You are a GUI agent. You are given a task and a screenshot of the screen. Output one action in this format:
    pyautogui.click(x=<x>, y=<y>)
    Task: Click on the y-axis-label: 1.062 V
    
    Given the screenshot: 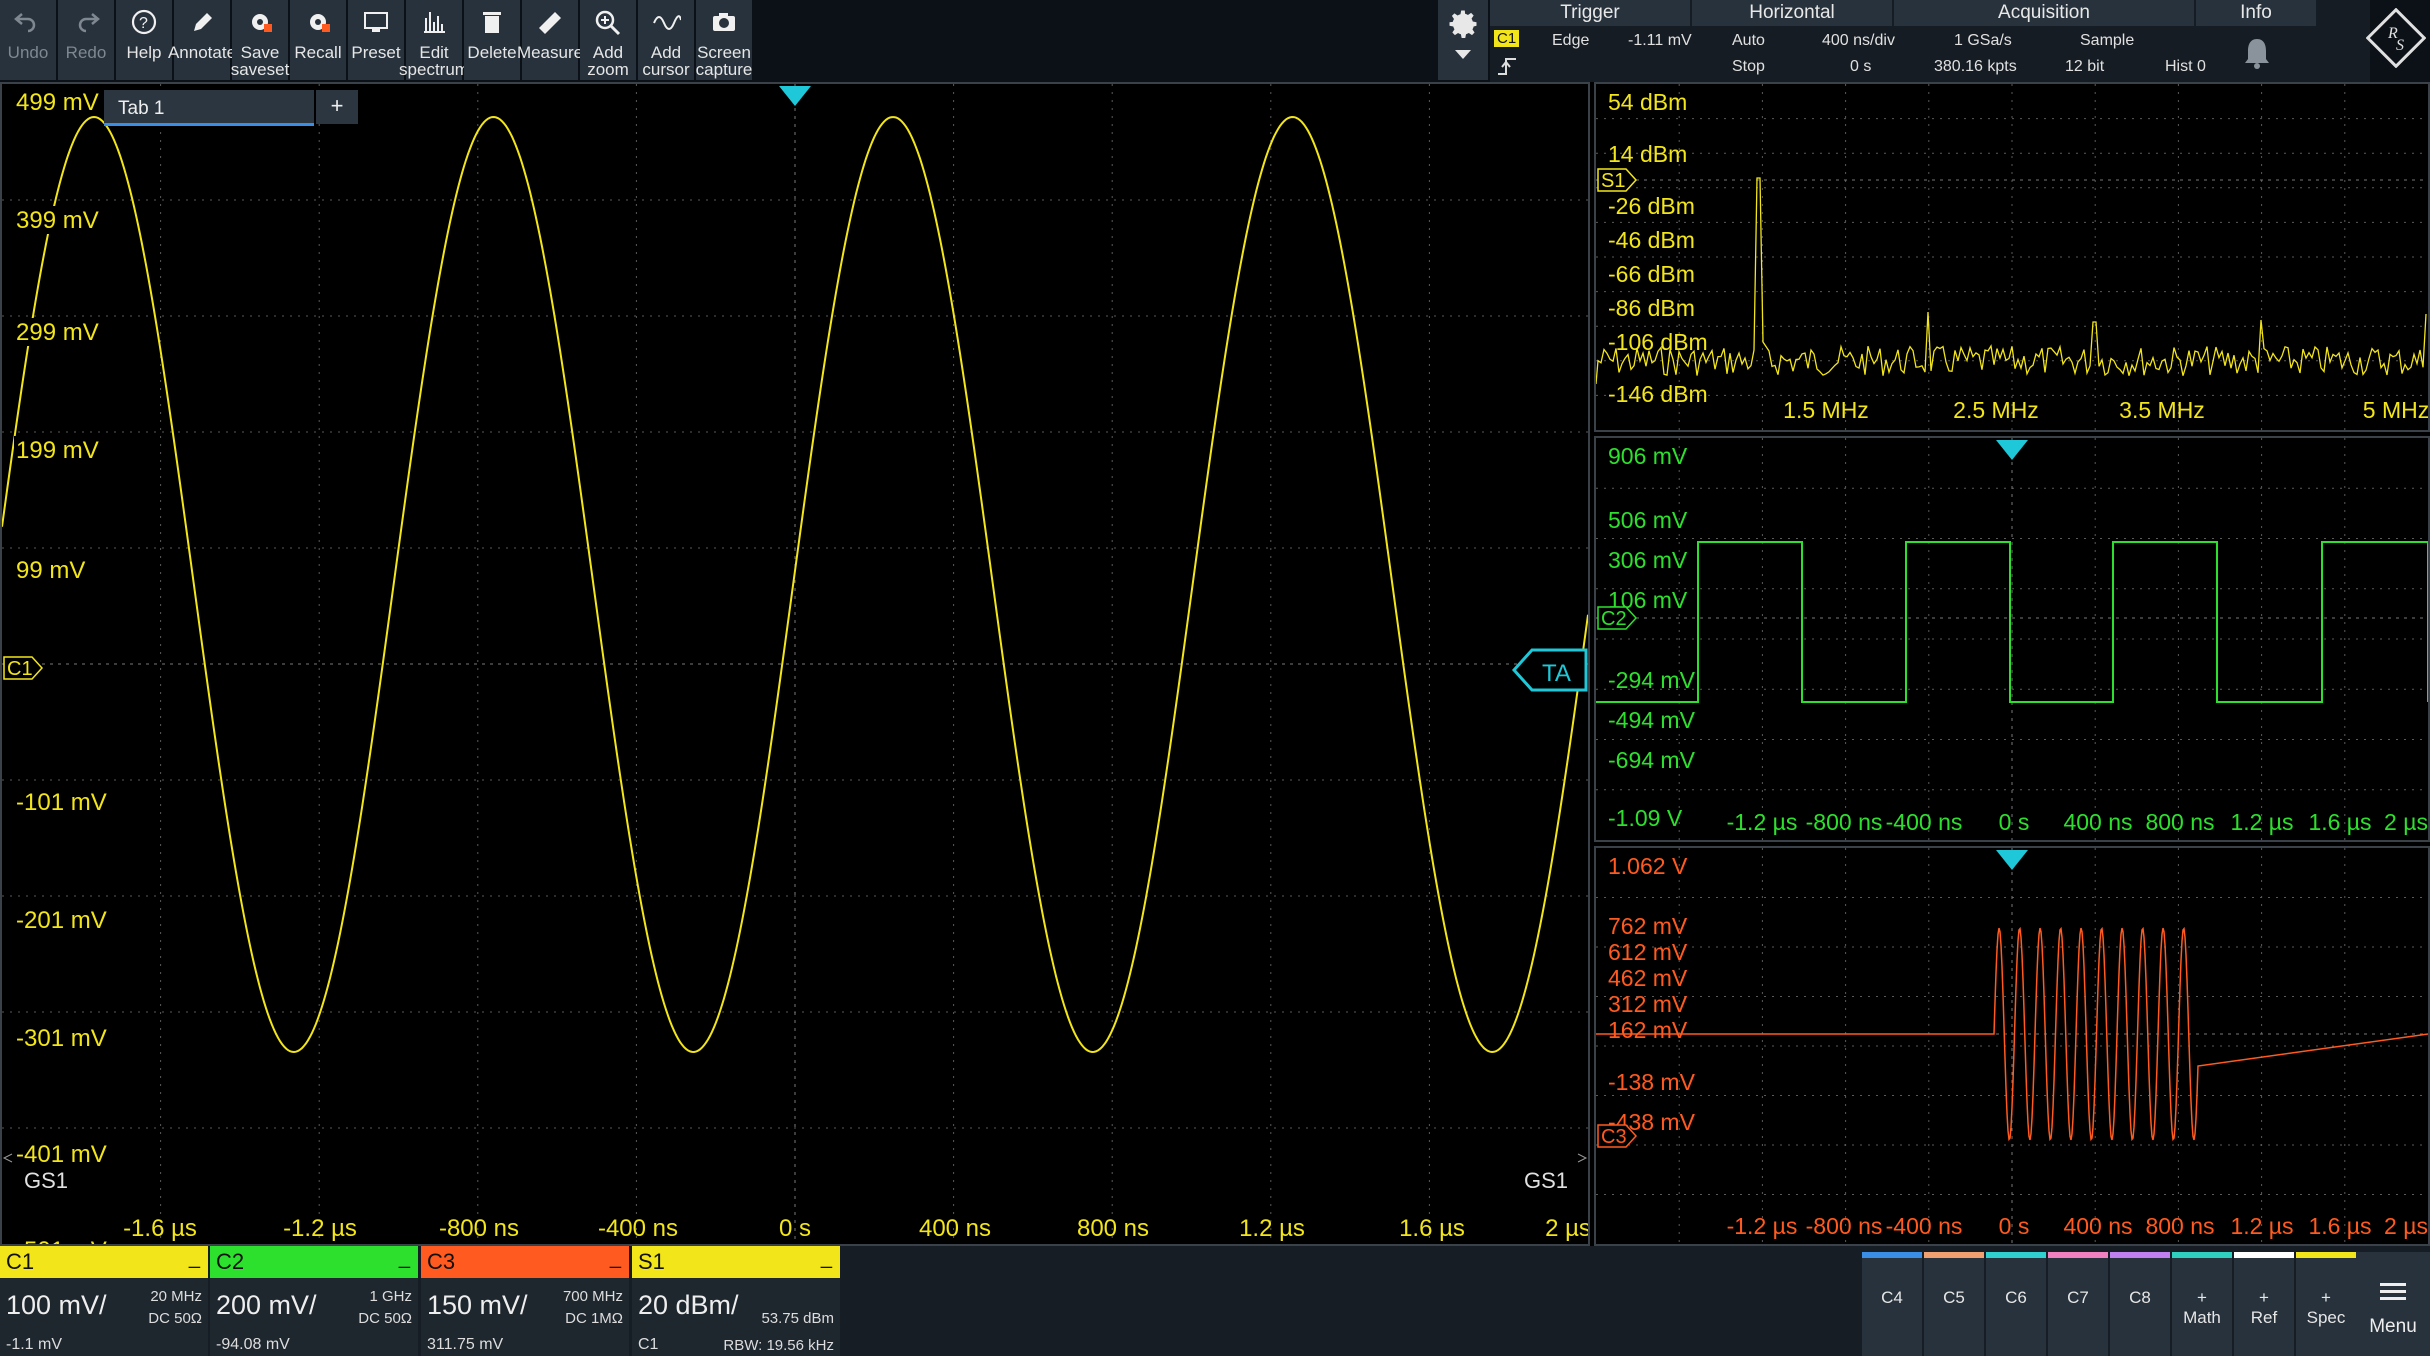 What is the action you would take?
    pyautogui.click(x=1648, y=866)
    